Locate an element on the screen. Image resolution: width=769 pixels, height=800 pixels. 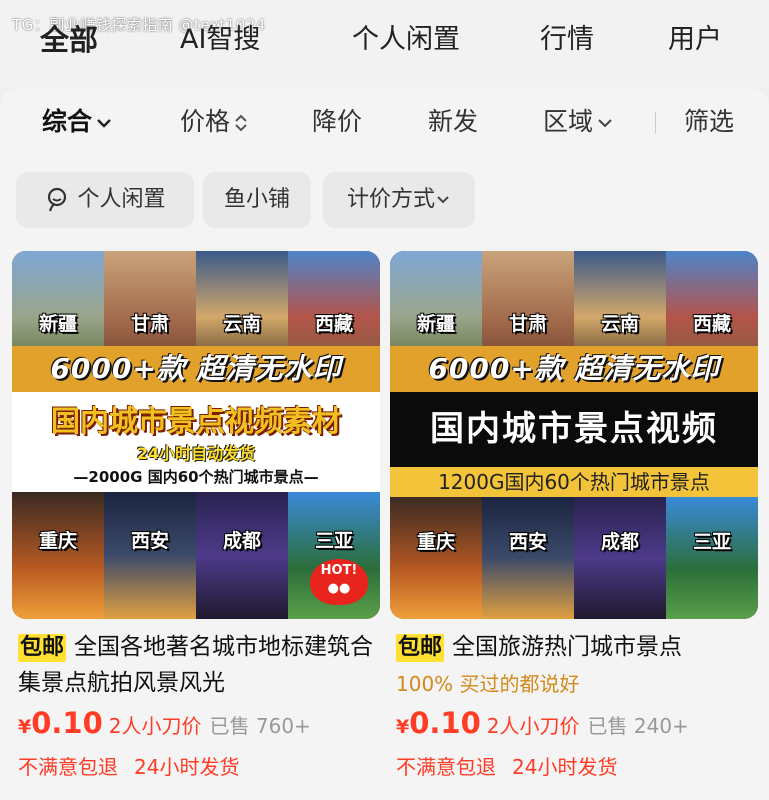
chip-pricing-method: 计价方式 is located at coordinates (399, 200).